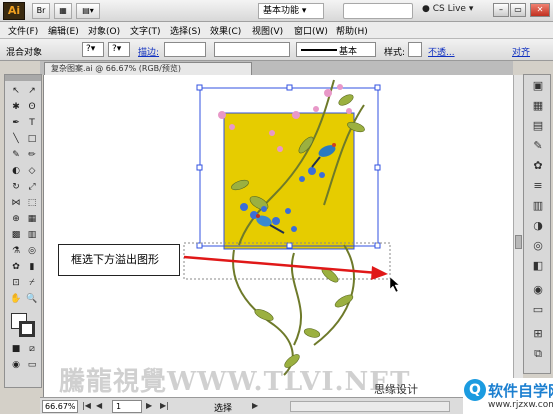 Image resolution: width=553 pixels, height=414 pixels. What do you see at coordinates (32, 365) in the screenshot?
I see `screen-mode-icon: ▭` at bounding box center [32, 365].